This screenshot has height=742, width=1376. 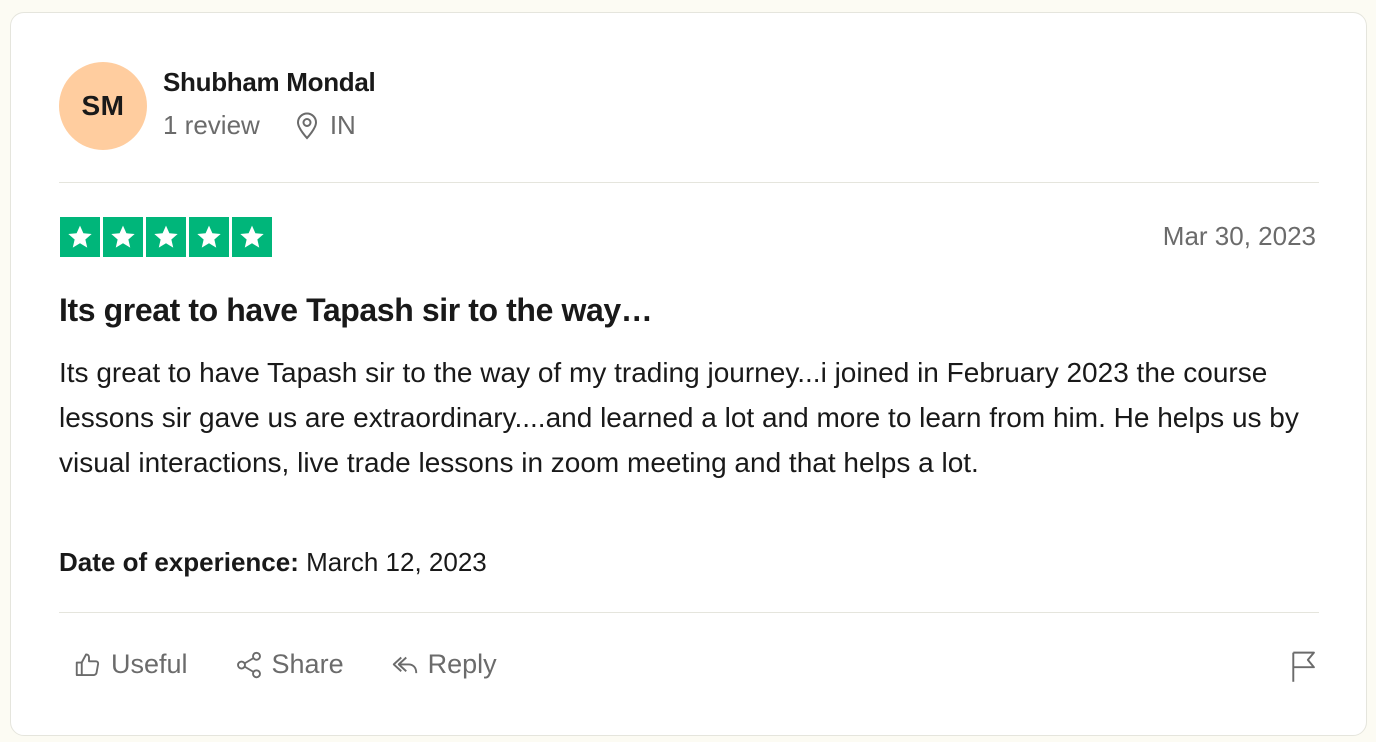 I want to click on review-actions: Useful Share Reply, so click(x=308, y=664).